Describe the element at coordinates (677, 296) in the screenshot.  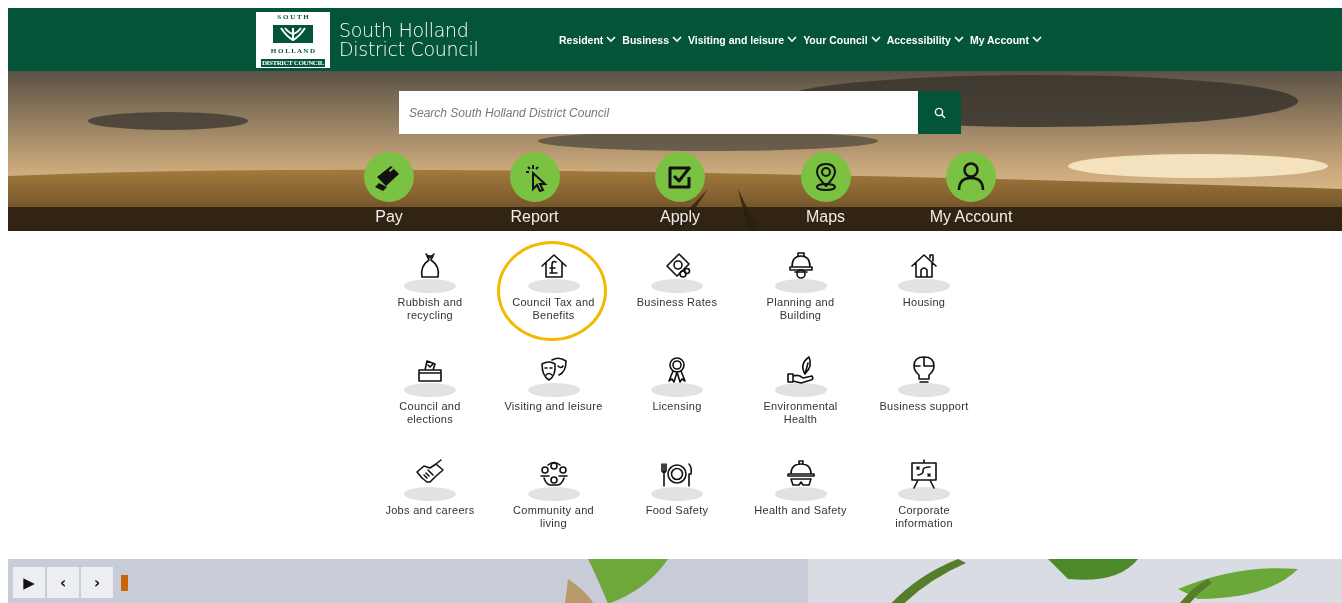
I see `service-tile: Business Rates` at that location.